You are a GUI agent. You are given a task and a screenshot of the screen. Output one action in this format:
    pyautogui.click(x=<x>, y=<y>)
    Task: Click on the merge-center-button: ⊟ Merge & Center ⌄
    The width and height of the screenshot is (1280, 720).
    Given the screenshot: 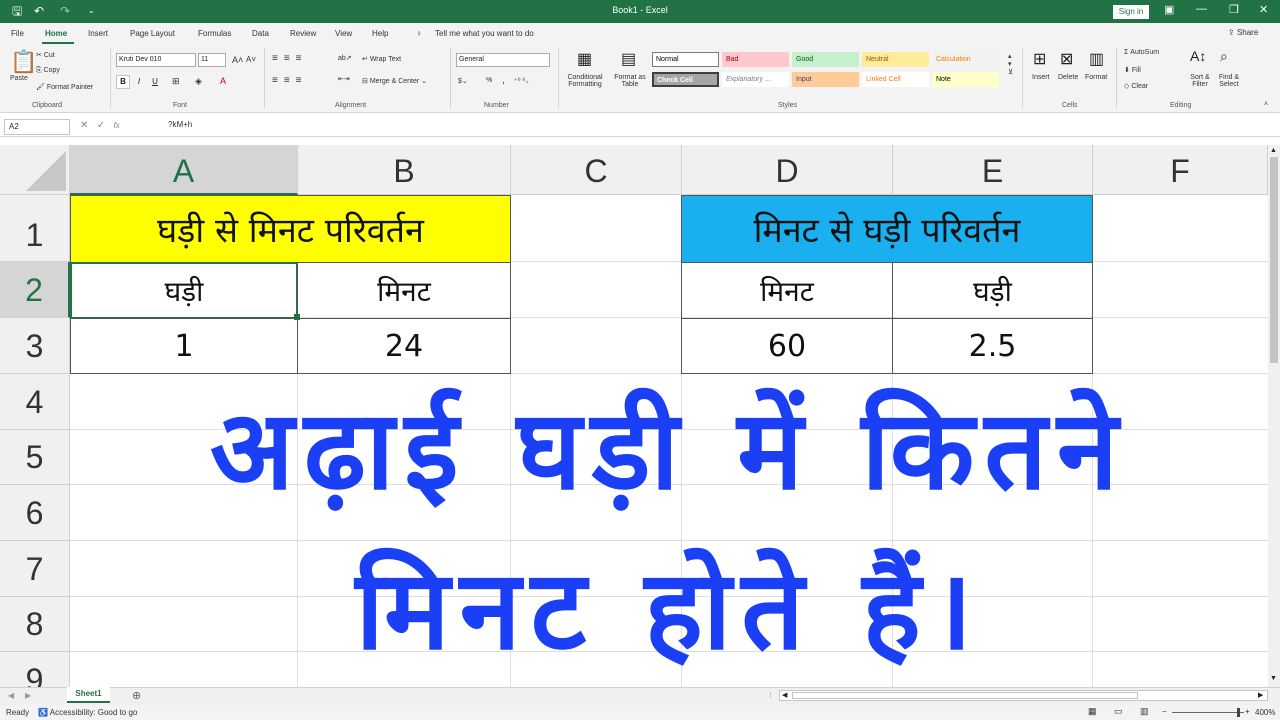 What is the action you would take?
    pyautogui.click(x=394, y=81)
    